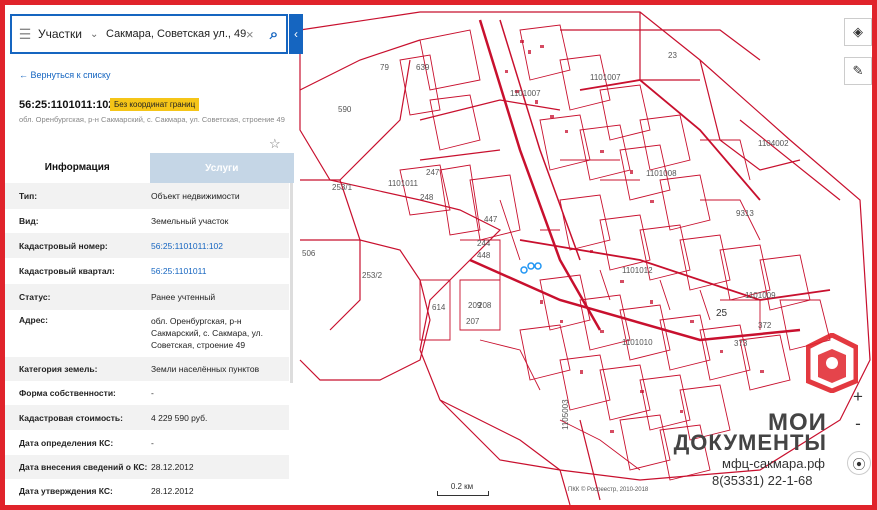 The height and width of the screenshot is (510, 877). I want to click on mfc-phone: 8(35331) 22-1-68, so click(762, 480).